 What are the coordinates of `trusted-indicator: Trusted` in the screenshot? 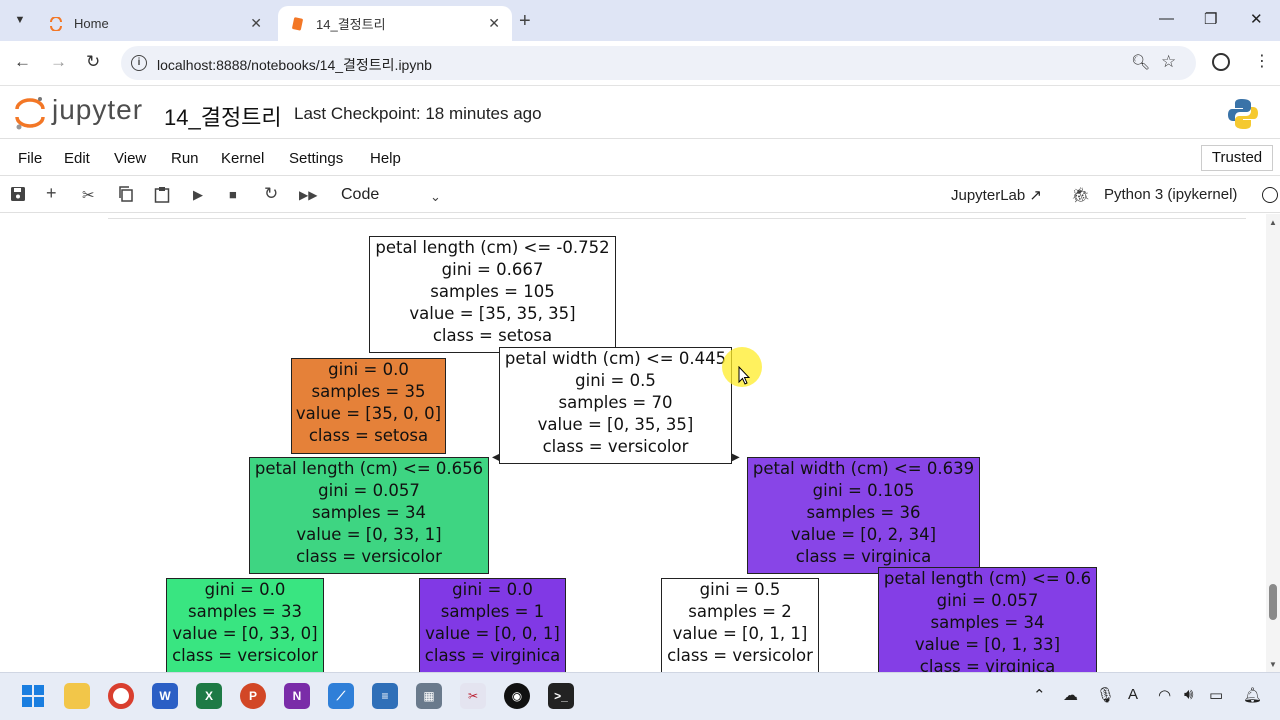 It's located at (1237, 158).